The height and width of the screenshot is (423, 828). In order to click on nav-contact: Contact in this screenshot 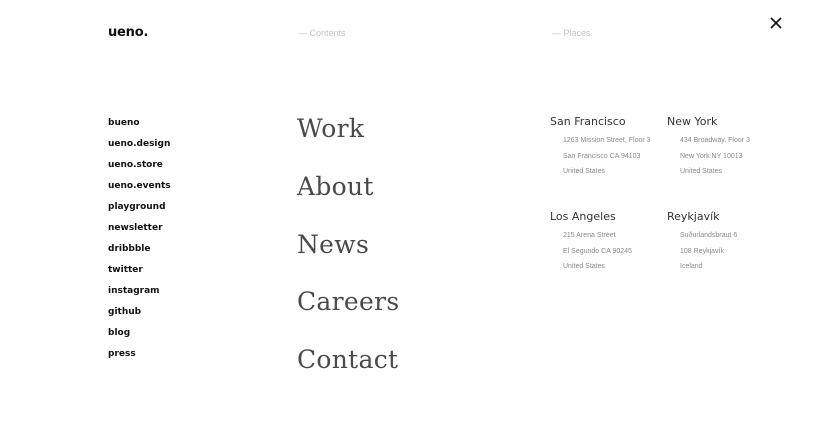, I will do `click(348, 370)`.